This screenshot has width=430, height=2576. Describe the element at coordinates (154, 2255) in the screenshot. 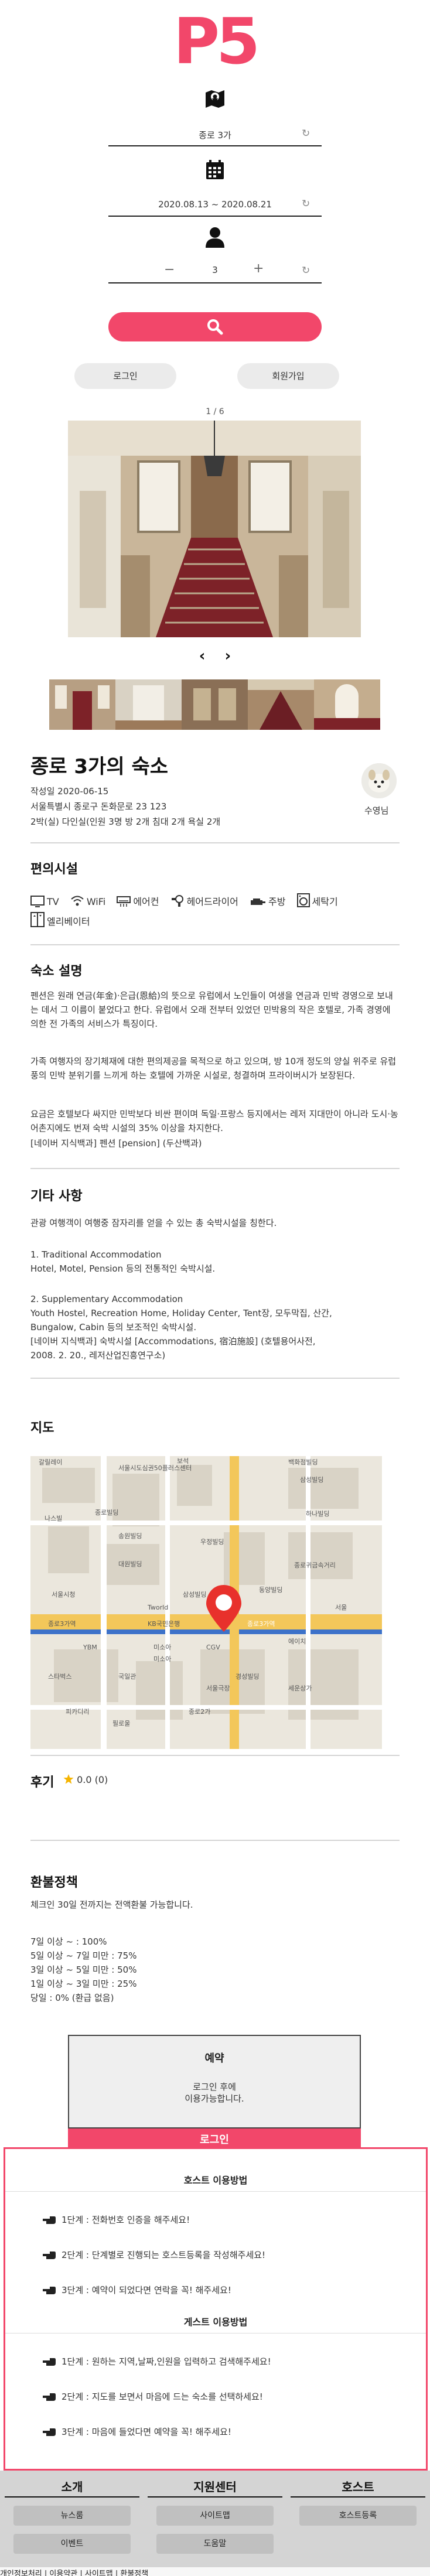

I see `guide-step: 2단계 : 단계별로 진행되는 호스트등록을 작성해주세요!` at that location.